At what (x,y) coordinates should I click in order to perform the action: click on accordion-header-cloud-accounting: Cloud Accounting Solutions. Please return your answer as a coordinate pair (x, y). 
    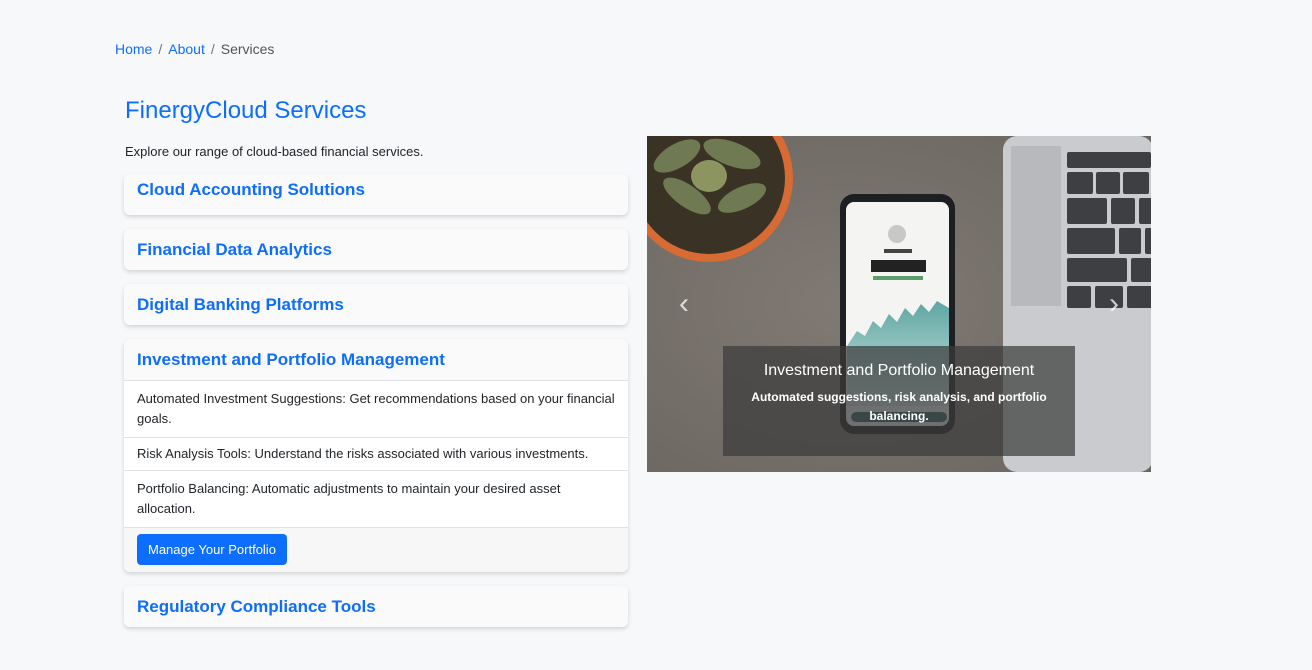
    Looking at the image, I should click on (376, 194).